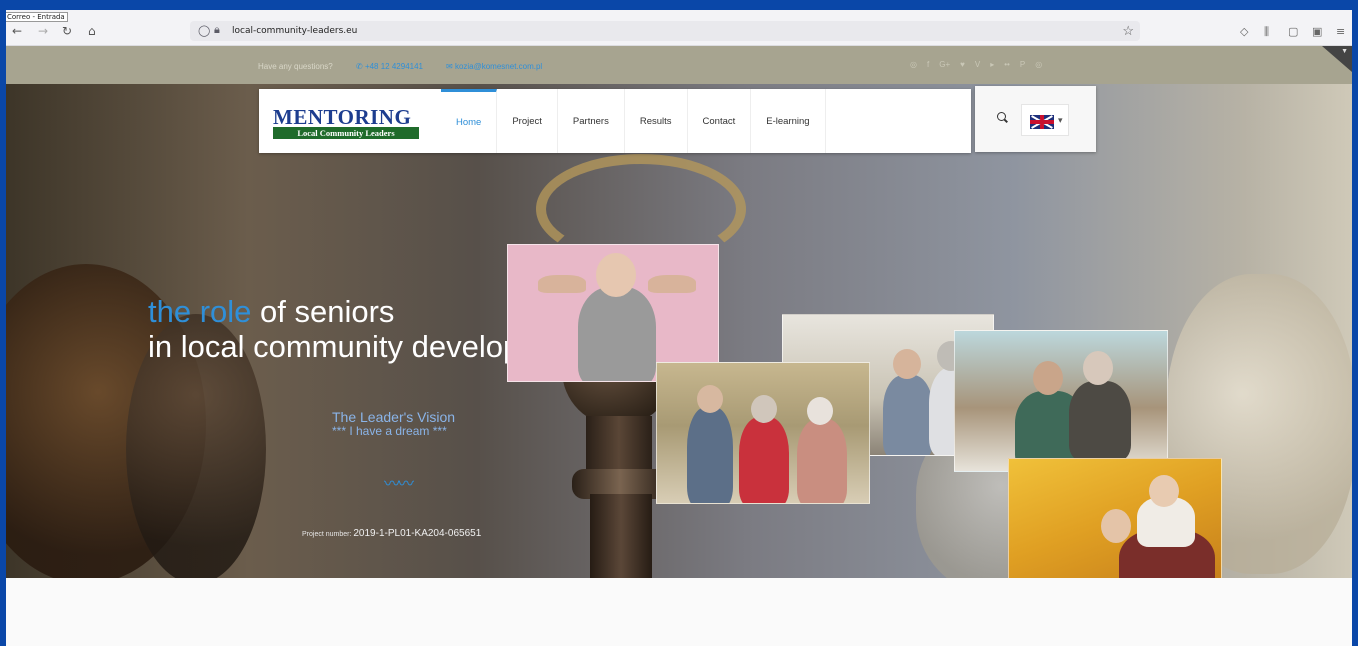  I want to click on flickr-icon: ••, so click(1007, 64).